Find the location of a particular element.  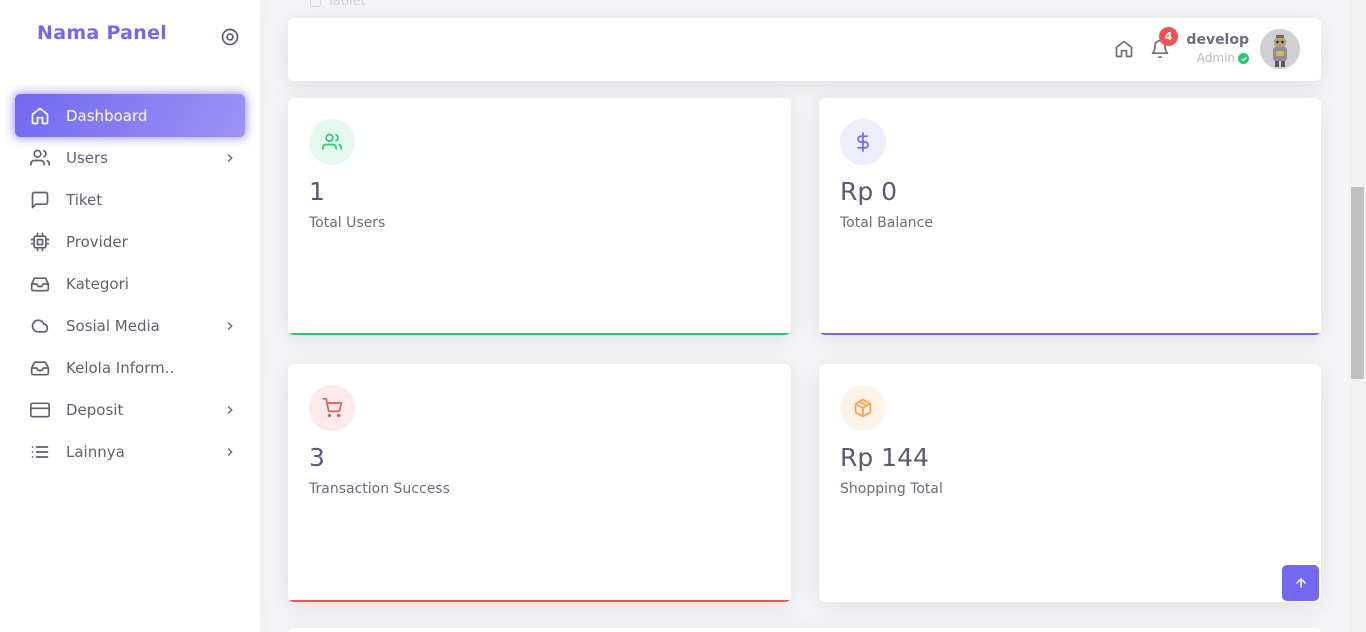

stat-value: Rp 144 is located at coordinates (884, 457).